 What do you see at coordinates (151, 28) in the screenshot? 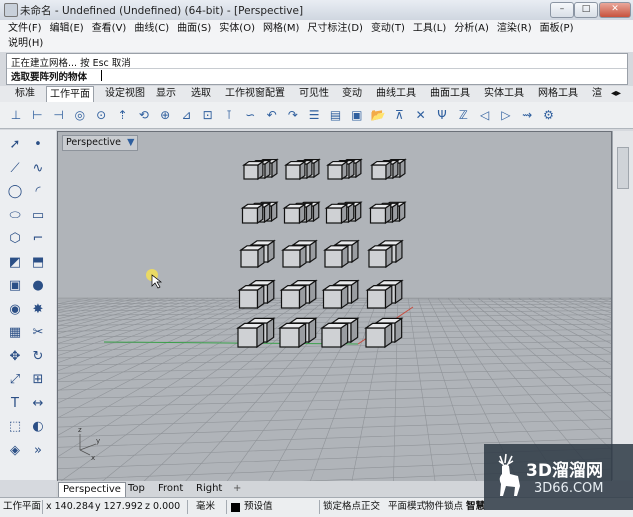
I see `menu-curve: 曲线(C)` at bounding box center [151, 28].